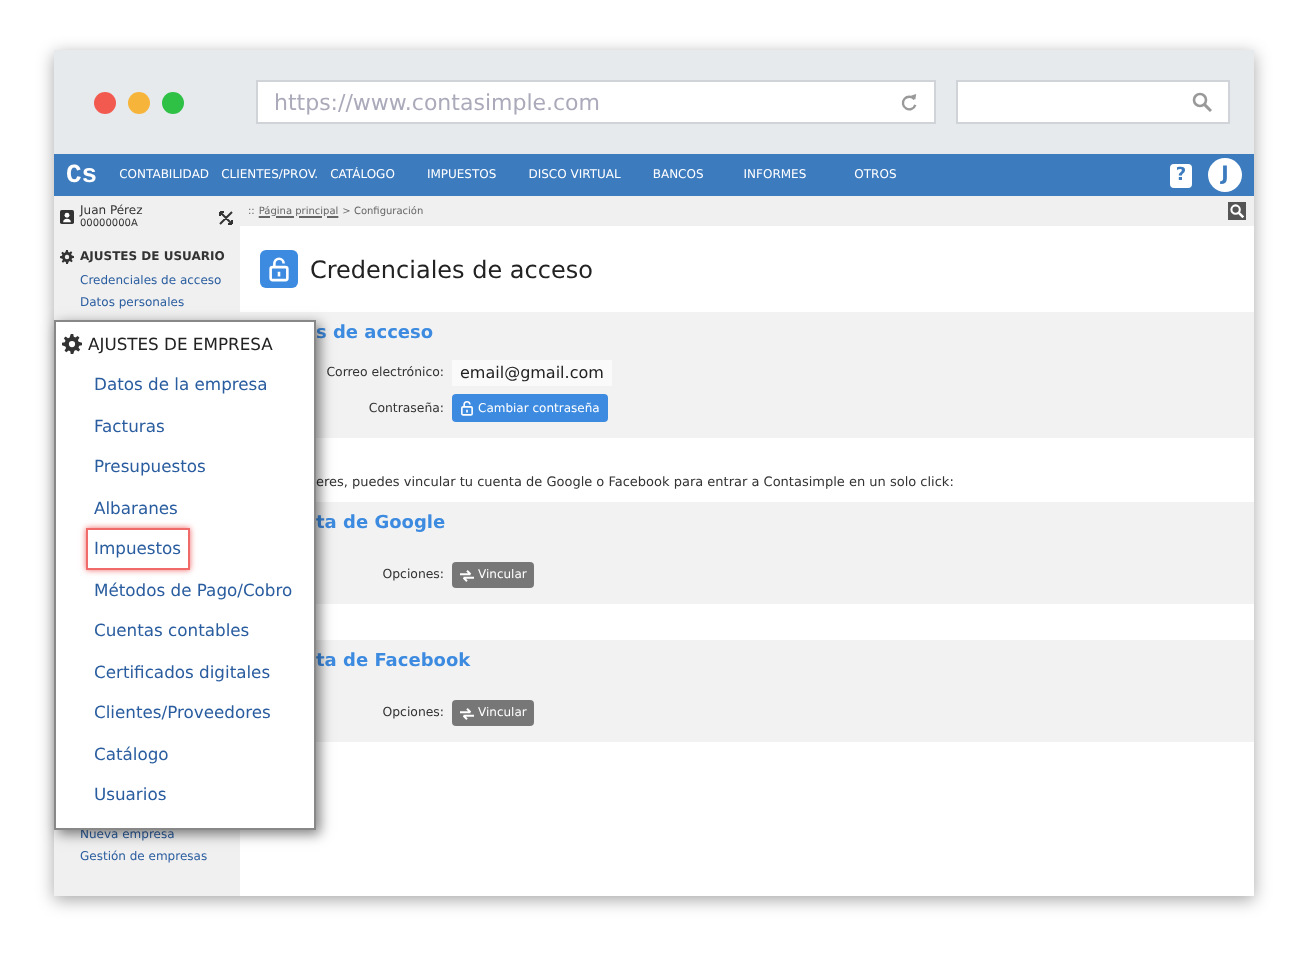 The width and height of the screenshot is (1300, 956). I want to click on minimize-dot, so click(139, 102).